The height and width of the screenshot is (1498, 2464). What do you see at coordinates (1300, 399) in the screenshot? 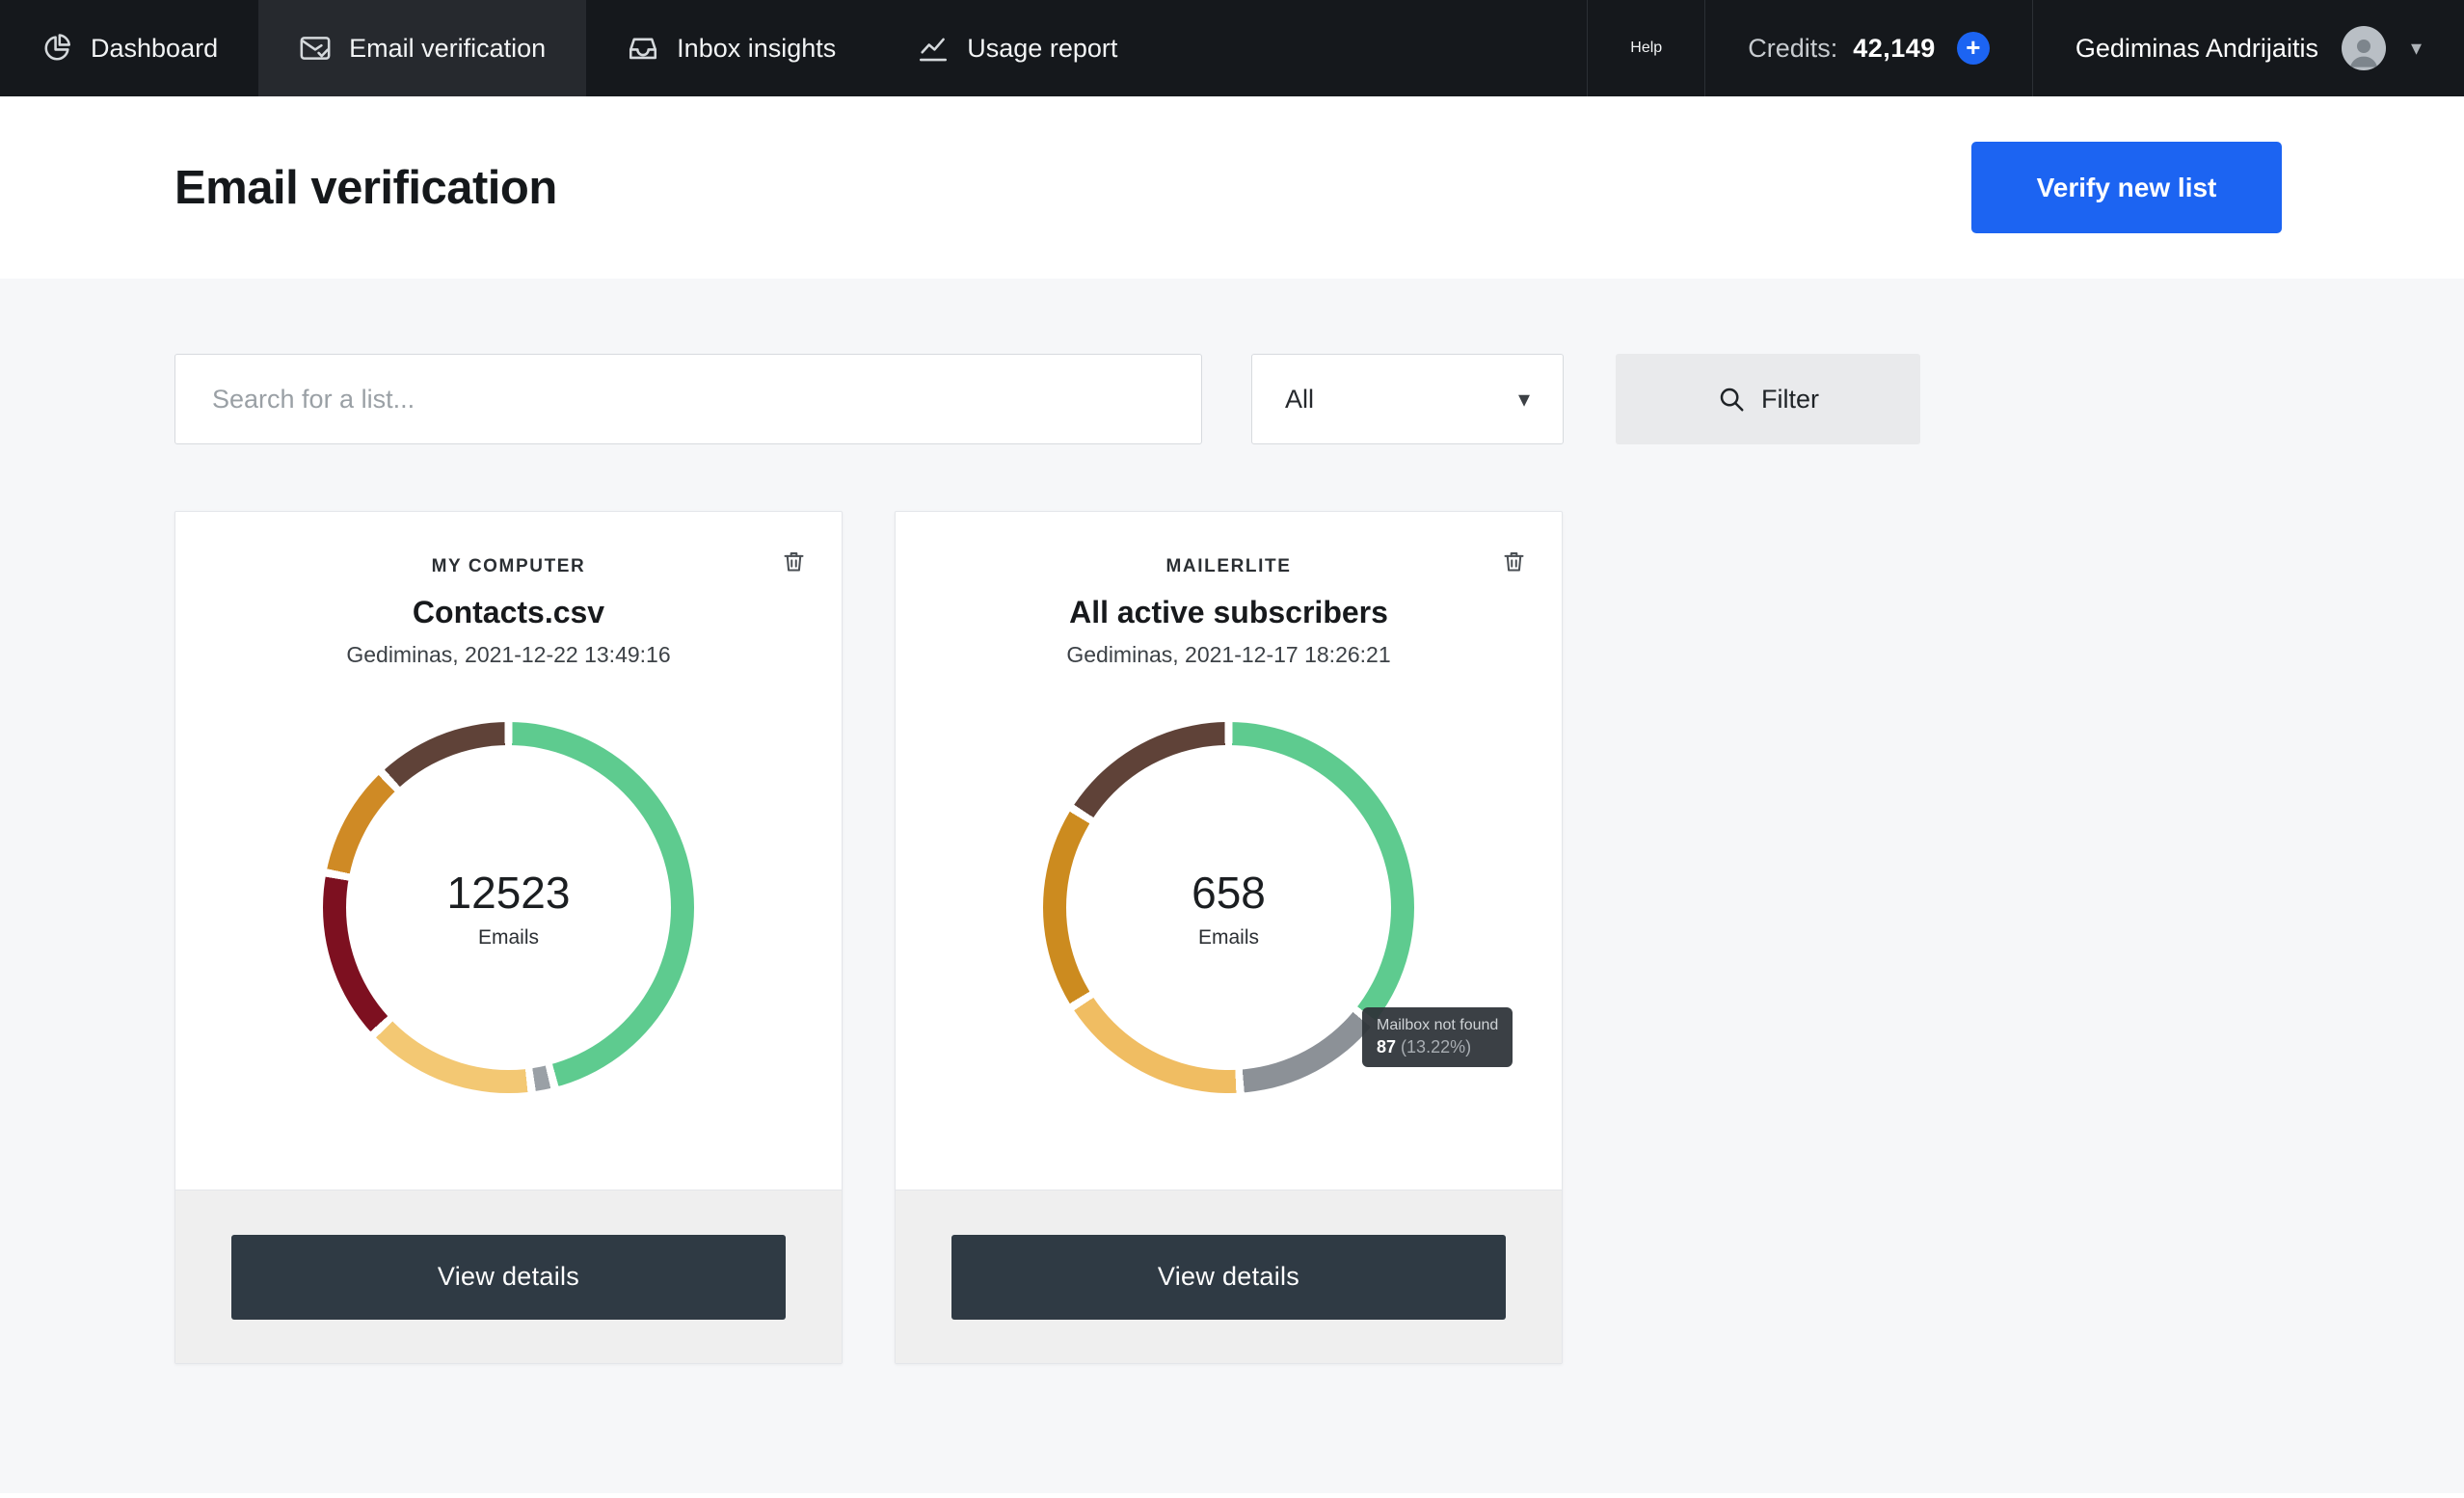
I see `dropdown-value: All` at bounding box center [1300, 399].